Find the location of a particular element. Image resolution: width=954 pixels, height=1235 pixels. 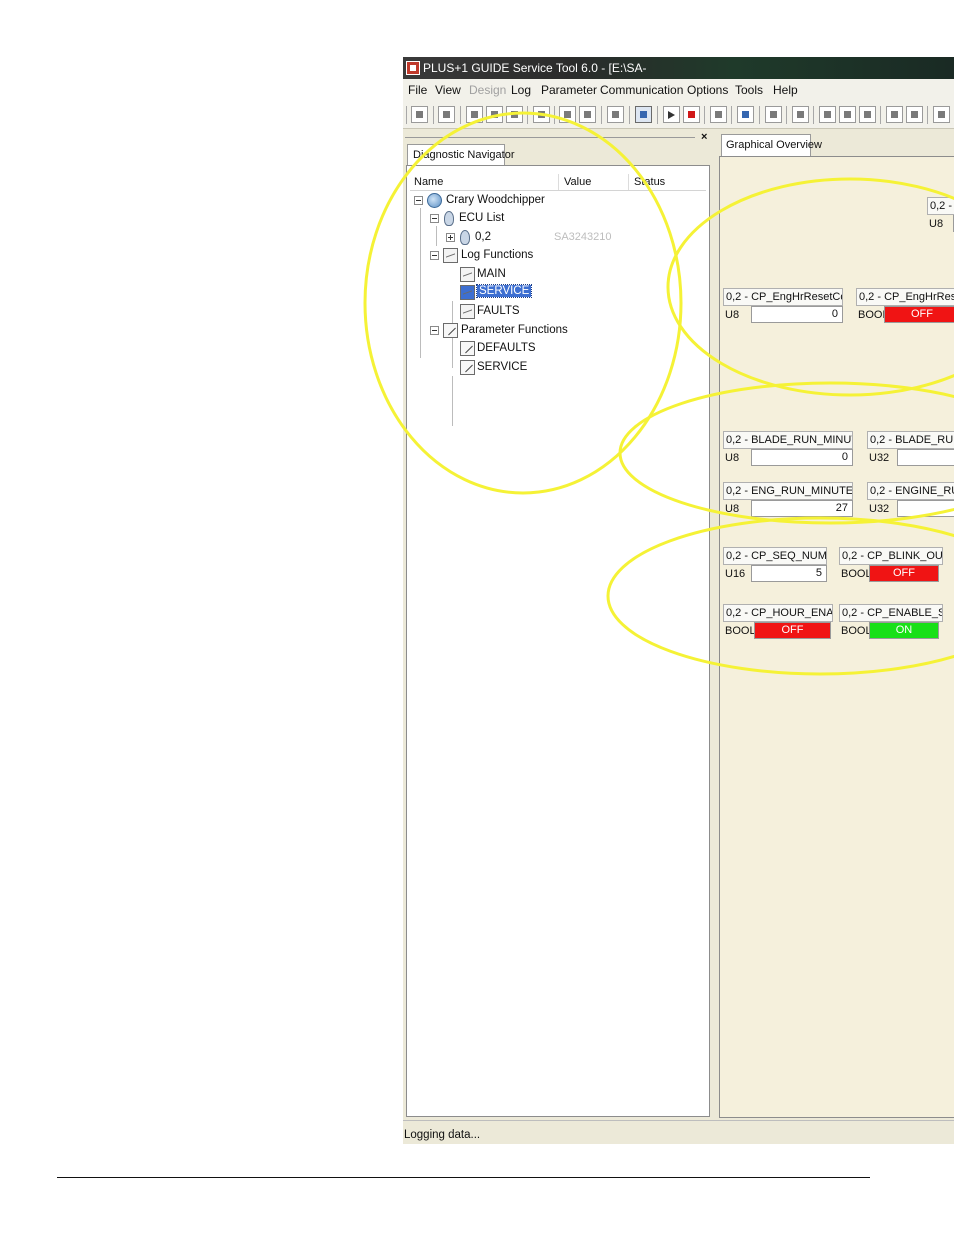

page-alt-icon is located at coordinates (914, 114).